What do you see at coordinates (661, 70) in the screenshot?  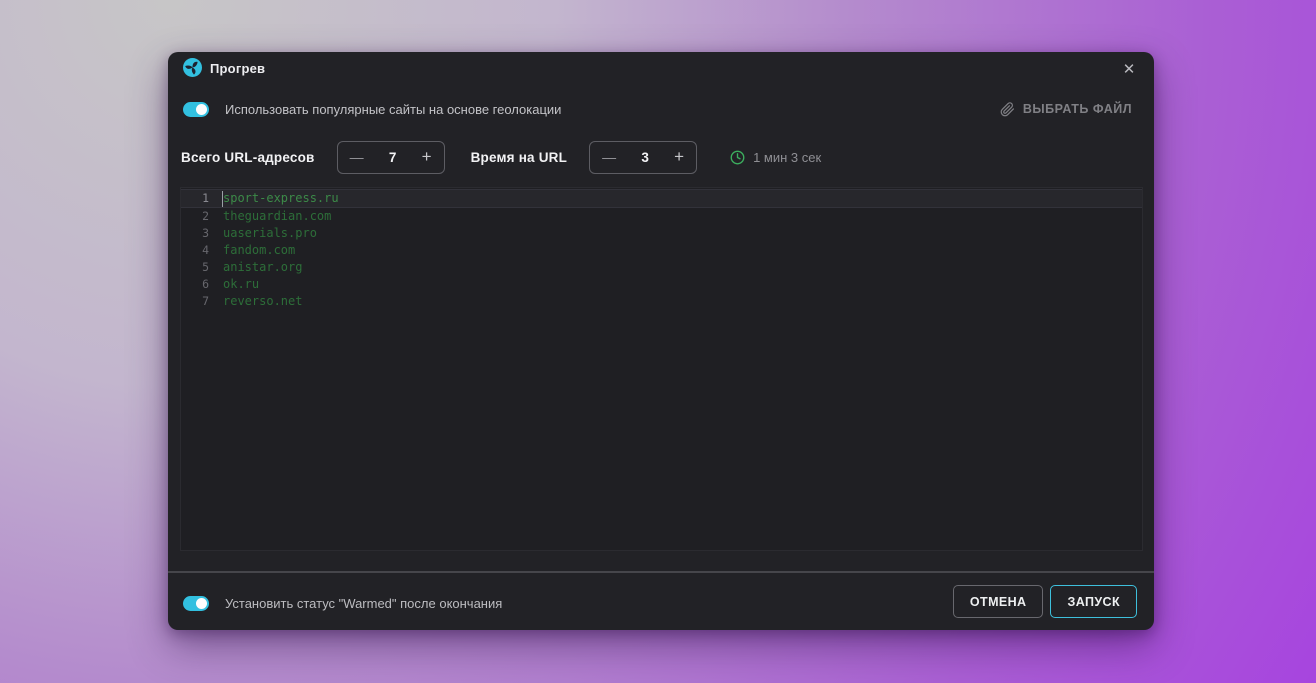 I see `titlebar: Прогрев ✕` at bounding box center [661, 70].